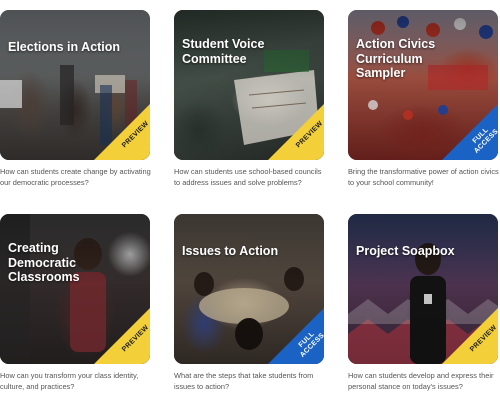 The width and height of the screenshot is (500, 400). What do you see at coordinates (405, 251) in the screenshot?
I see `card-title: Project Soapbox` at bounding box center [405, 251].